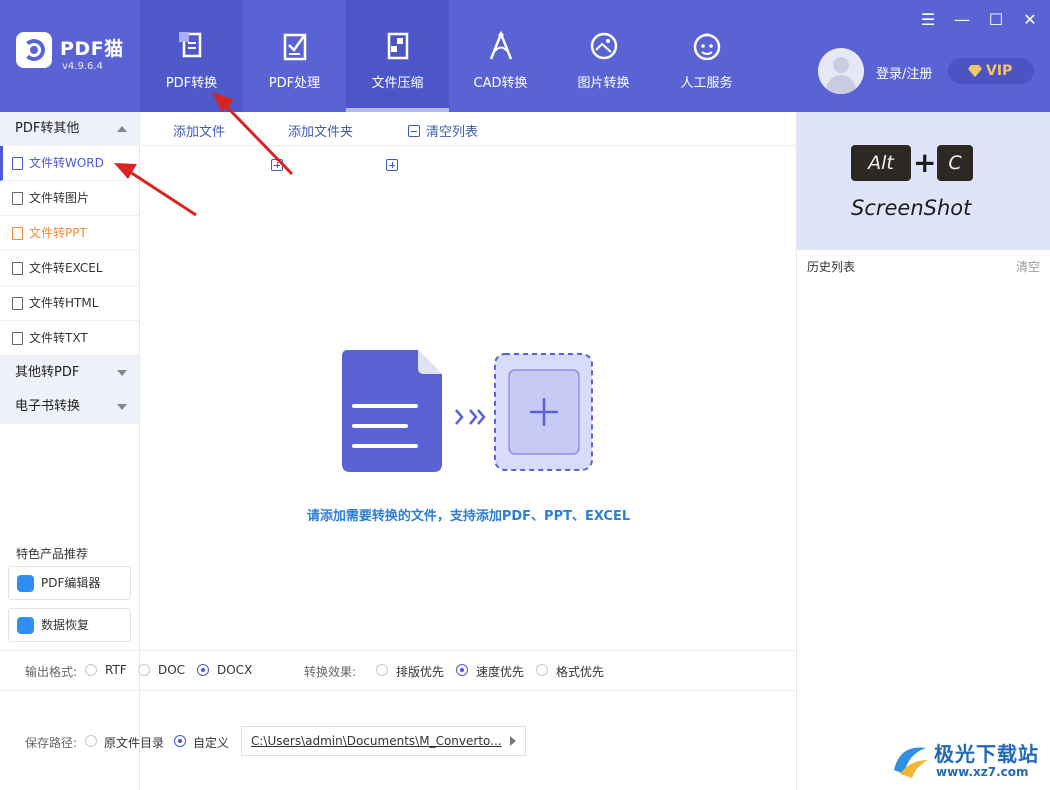  Describe the element at coordinates (580, 672) in the screenshot. I see `effect-option: 格式优先` at that location.